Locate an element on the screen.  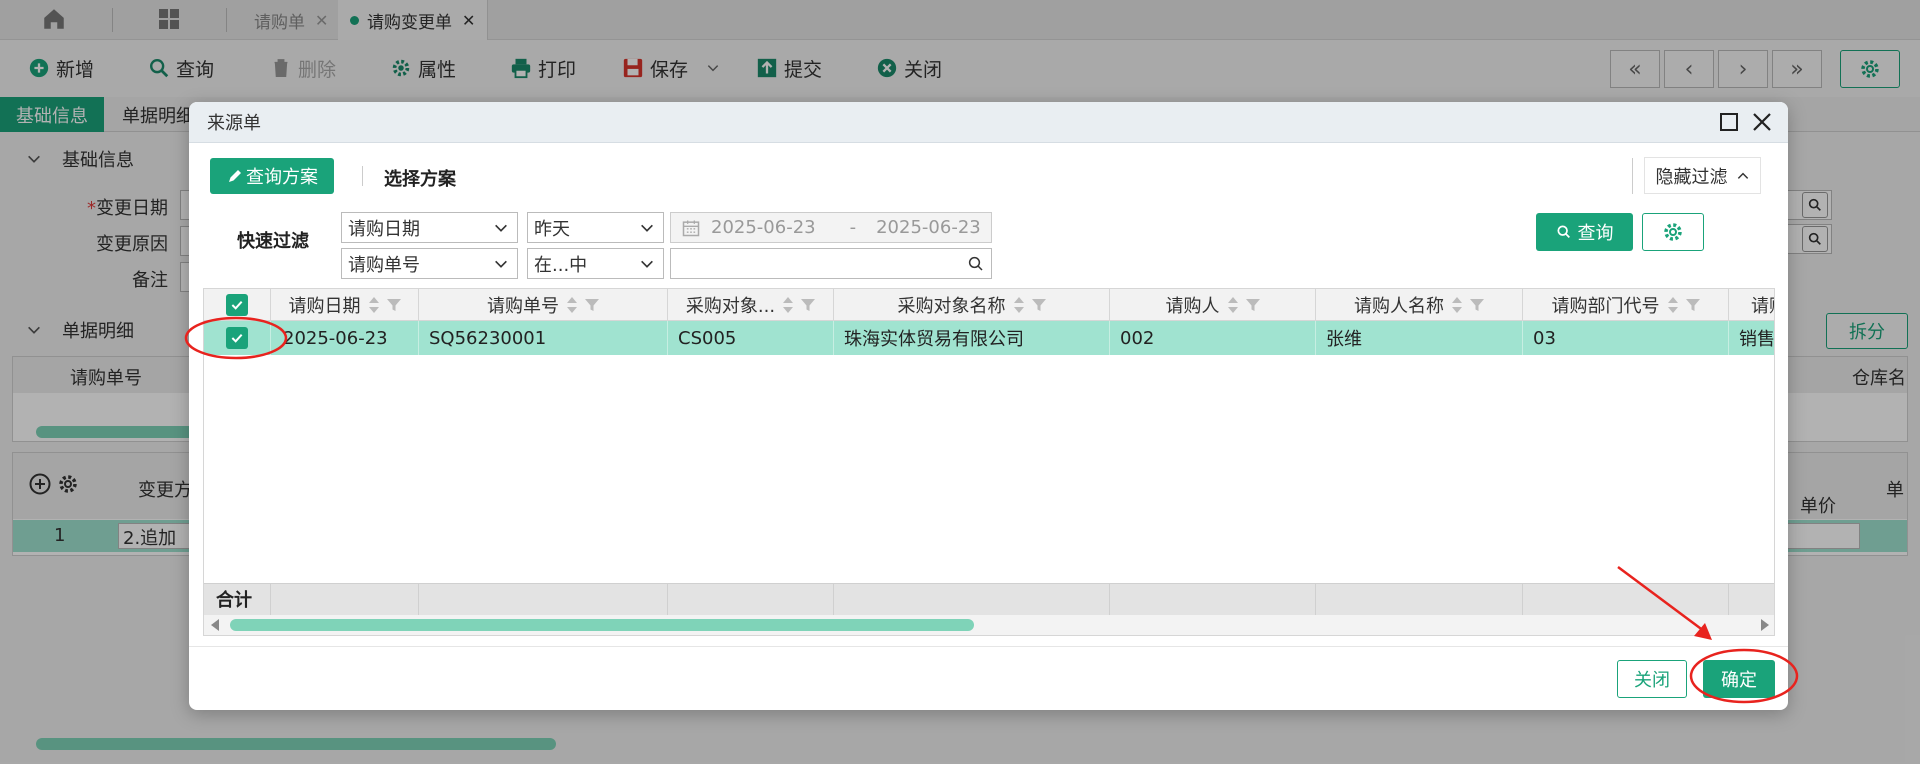
confirm-button: 确定 is located at coordinates (1739, 679).